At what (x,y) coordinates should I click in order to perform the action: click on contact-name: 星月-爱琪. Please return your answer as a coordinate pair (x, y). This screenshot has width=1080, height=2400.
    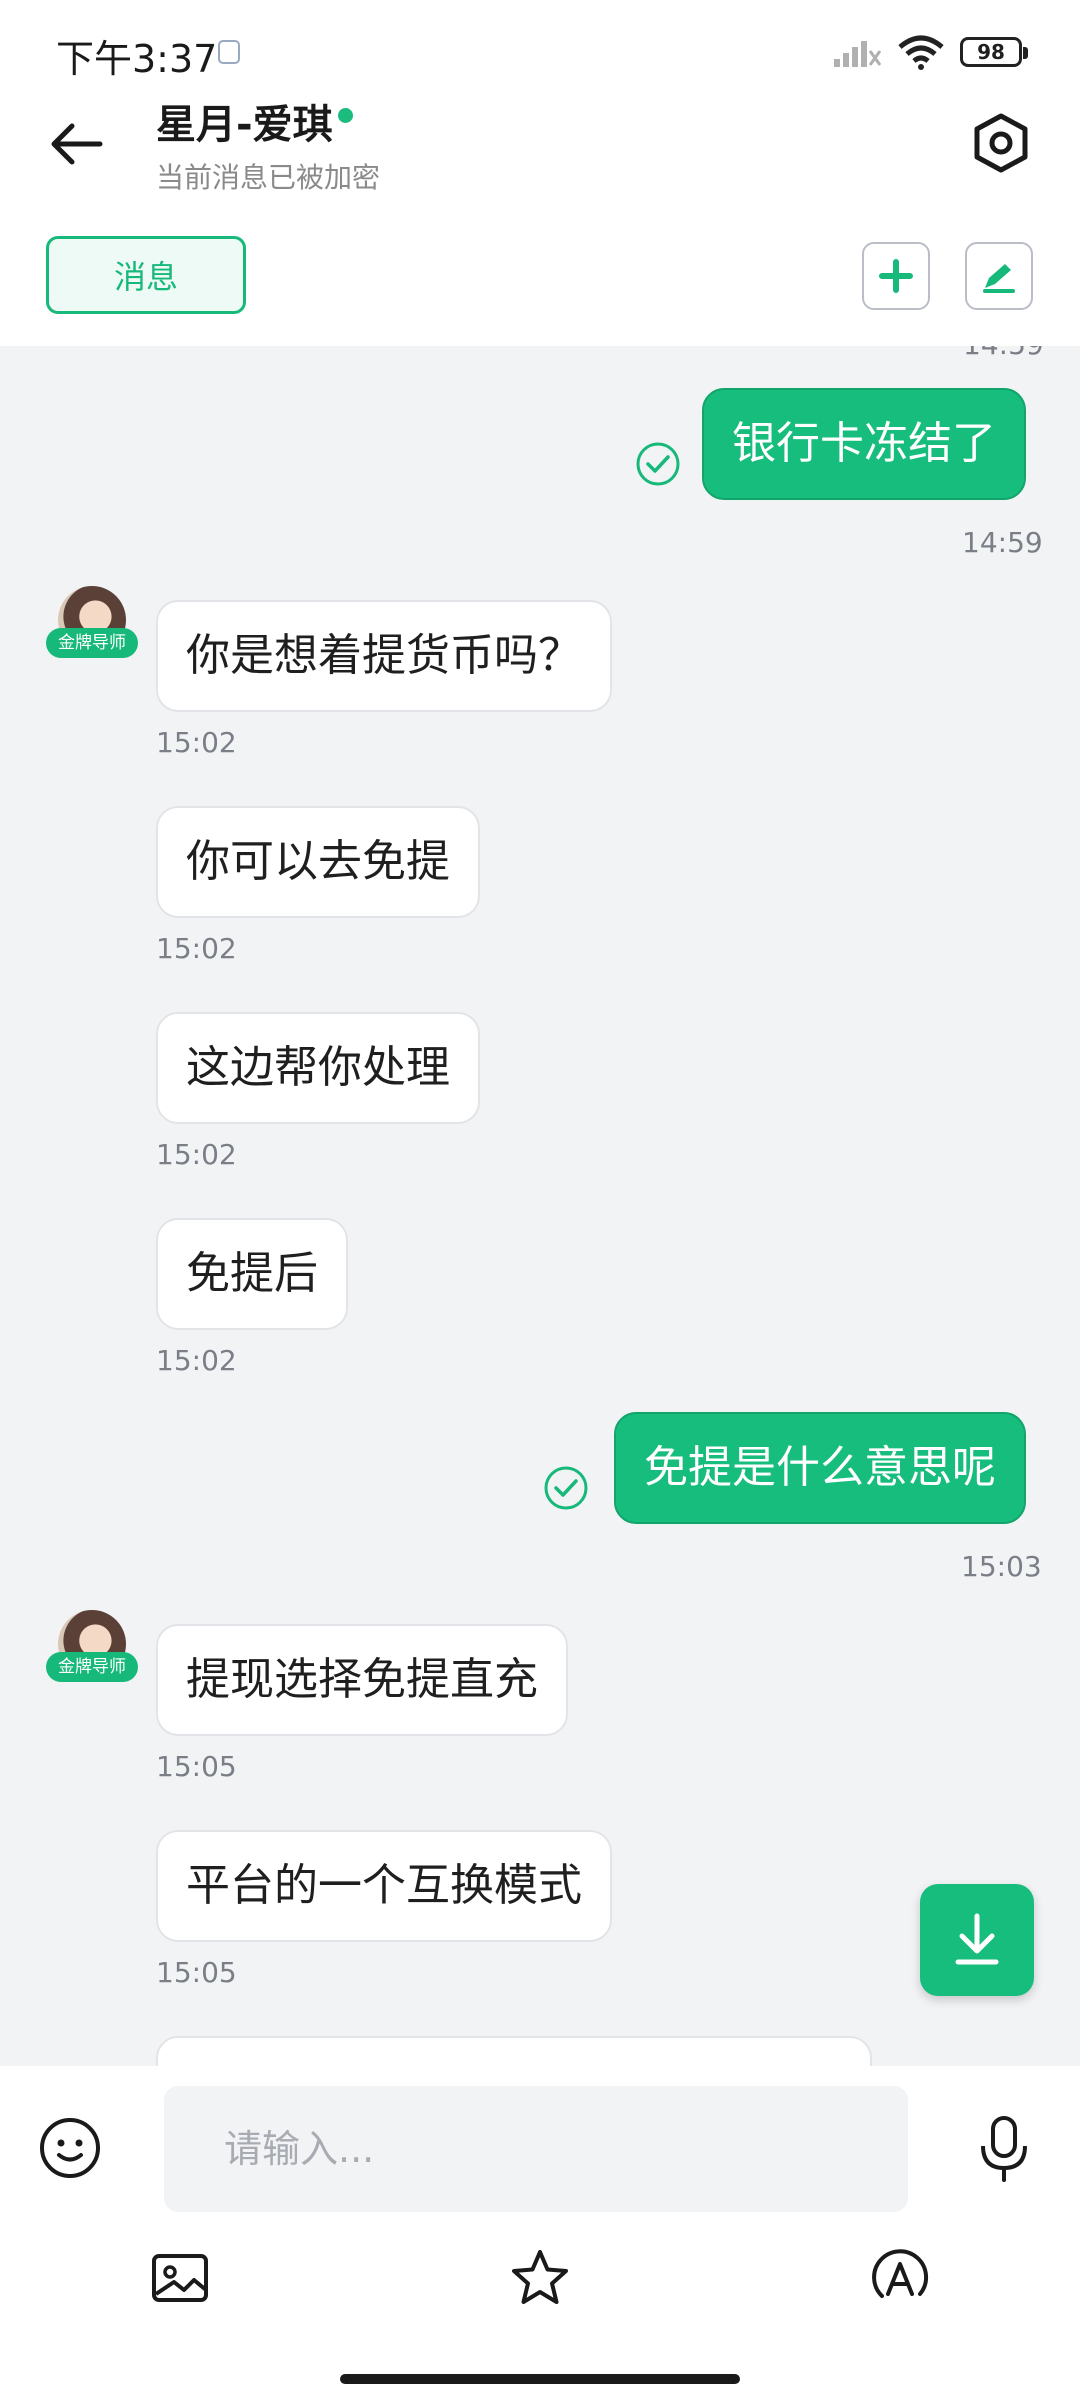
    Looking at the image, I should click on (244, 125).